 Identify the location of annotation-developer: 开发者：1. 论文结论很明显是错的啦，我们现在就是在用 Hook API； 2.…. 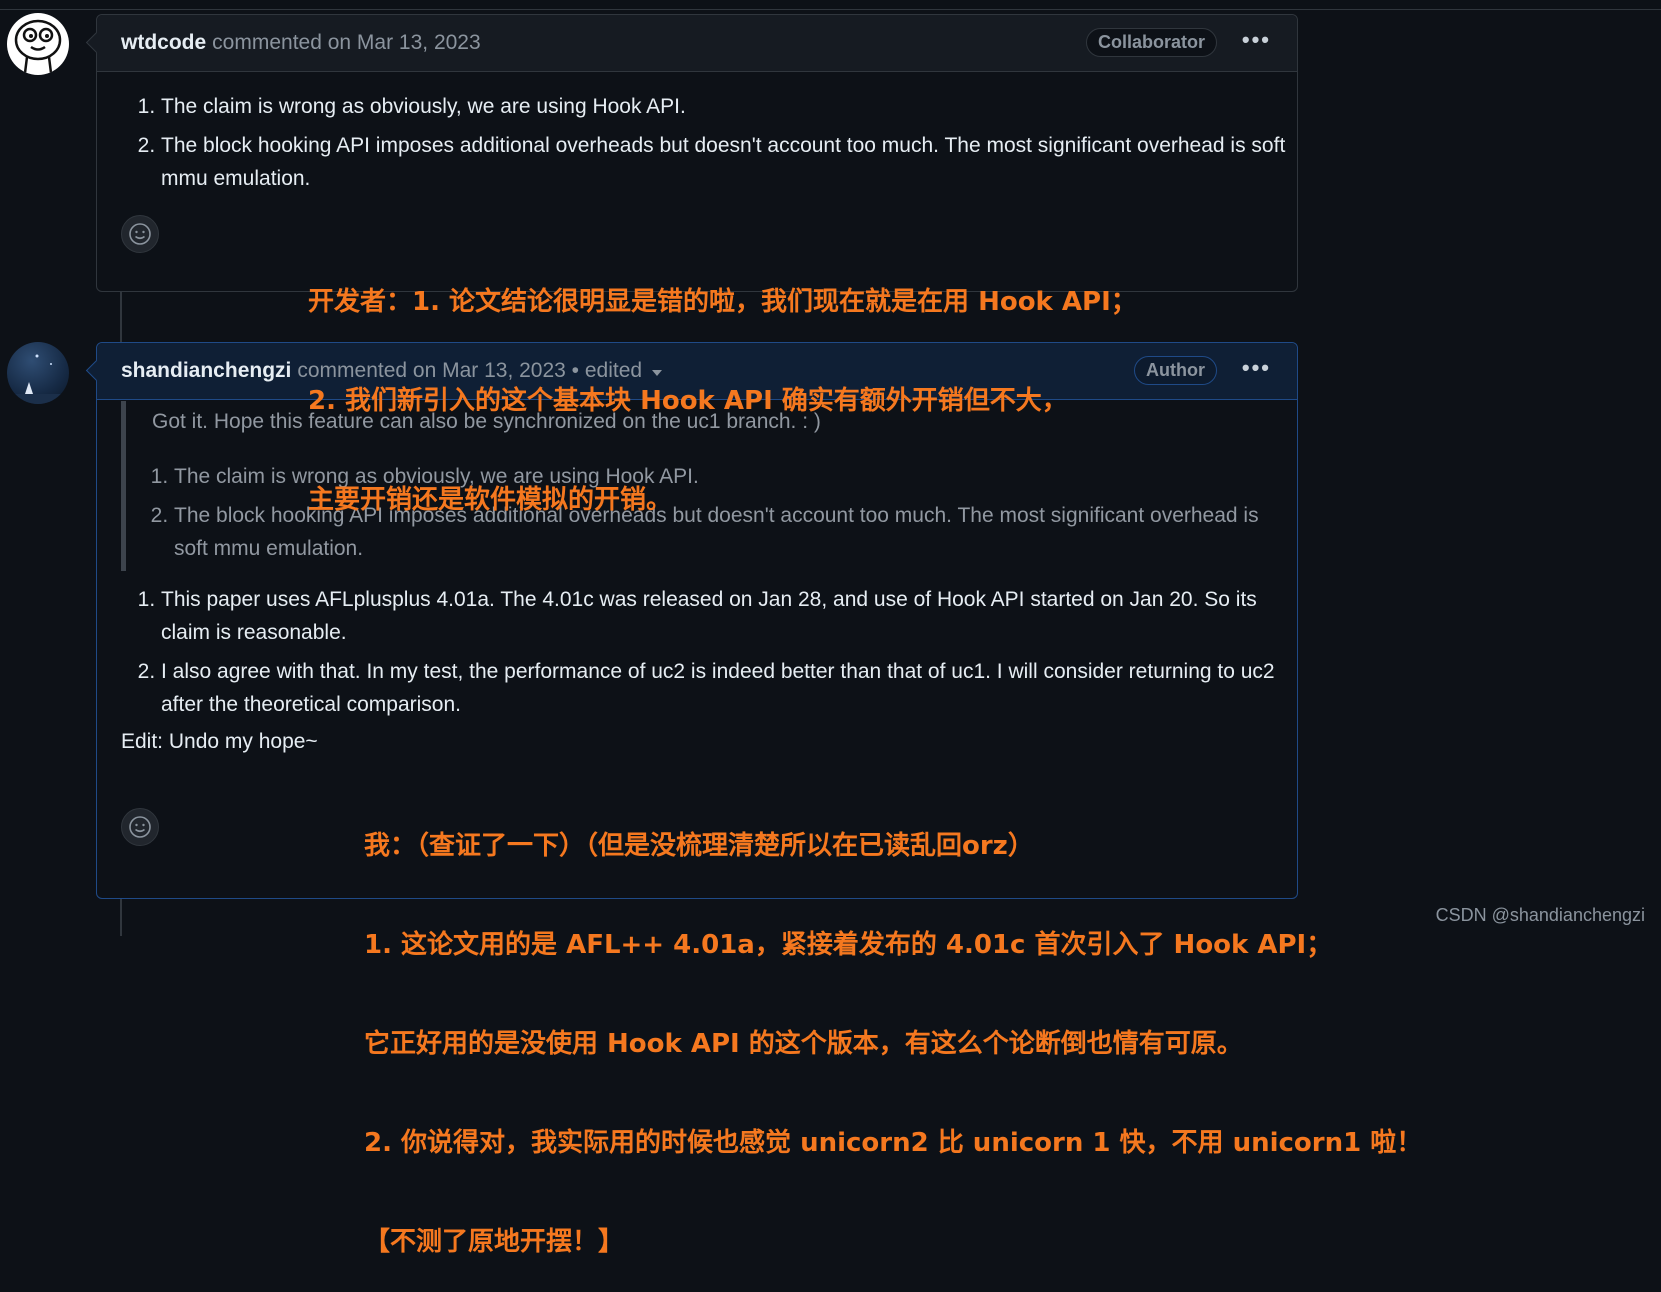
(722, 385).